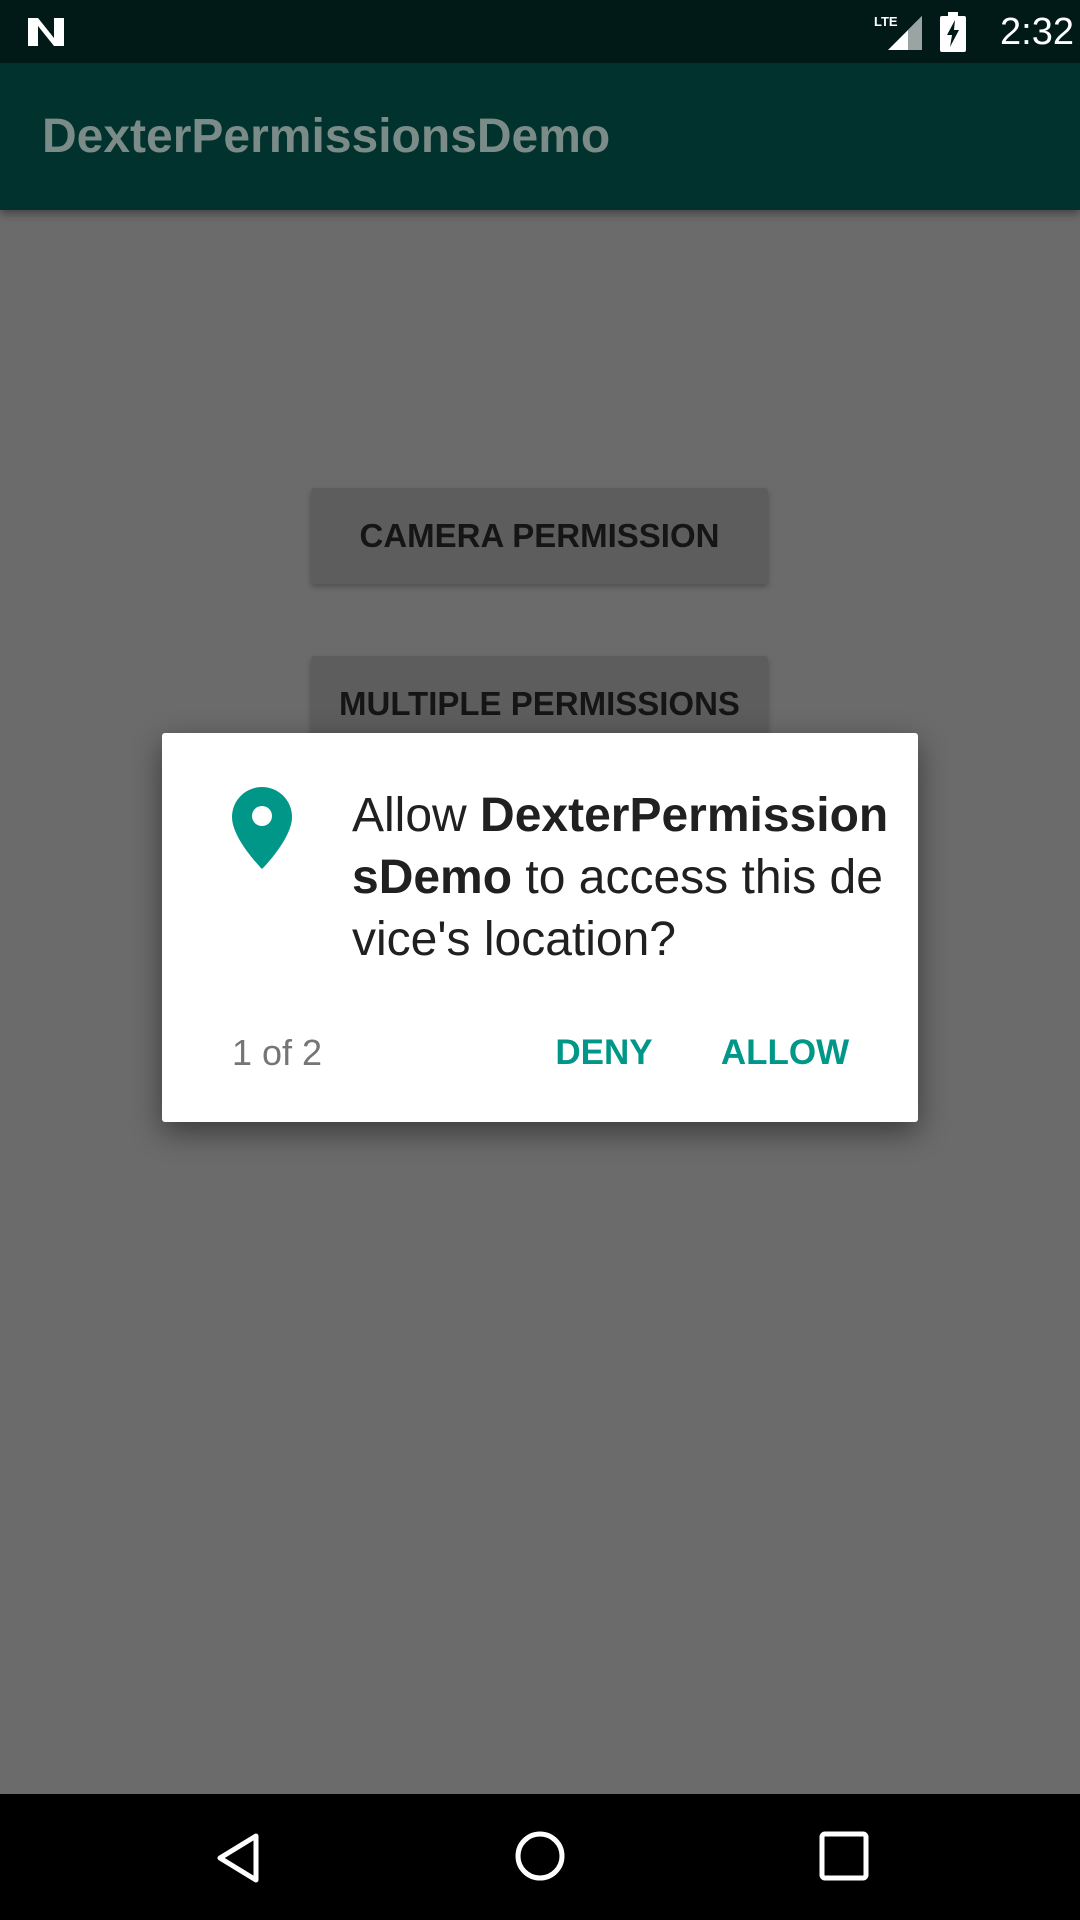 This screenshot has height=1920, width=1080. What do you see at coordinates (539, 536) in the screenshot?
I see `camera-permission-button: CAMERA PERMISSION` at bounding box center [539, 536].